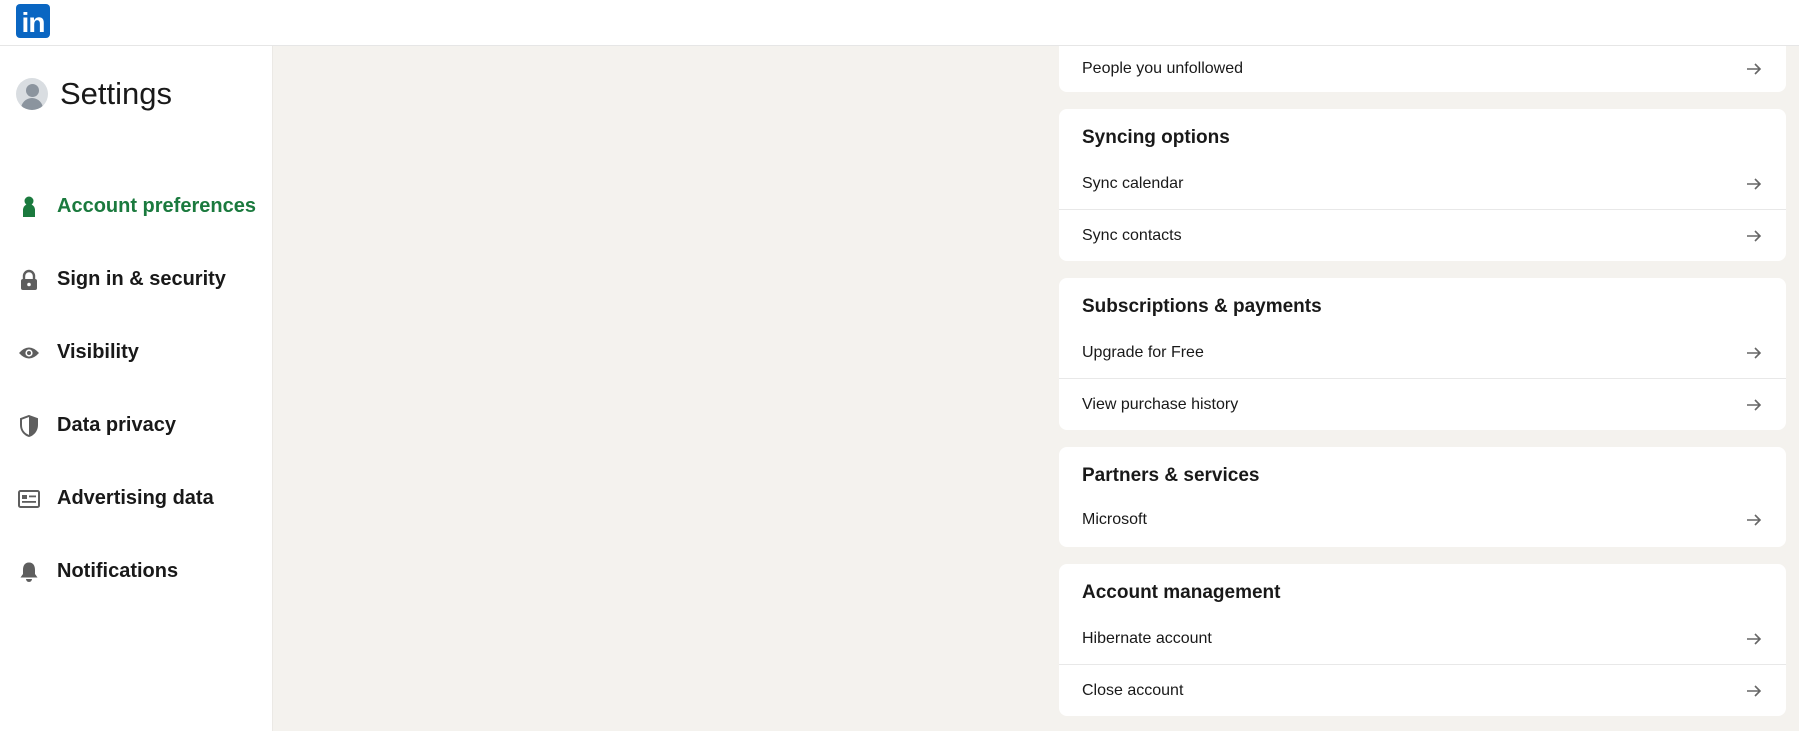  I want to click on sidebar-item-advertising-data: Advertising data, so click(136, 498).